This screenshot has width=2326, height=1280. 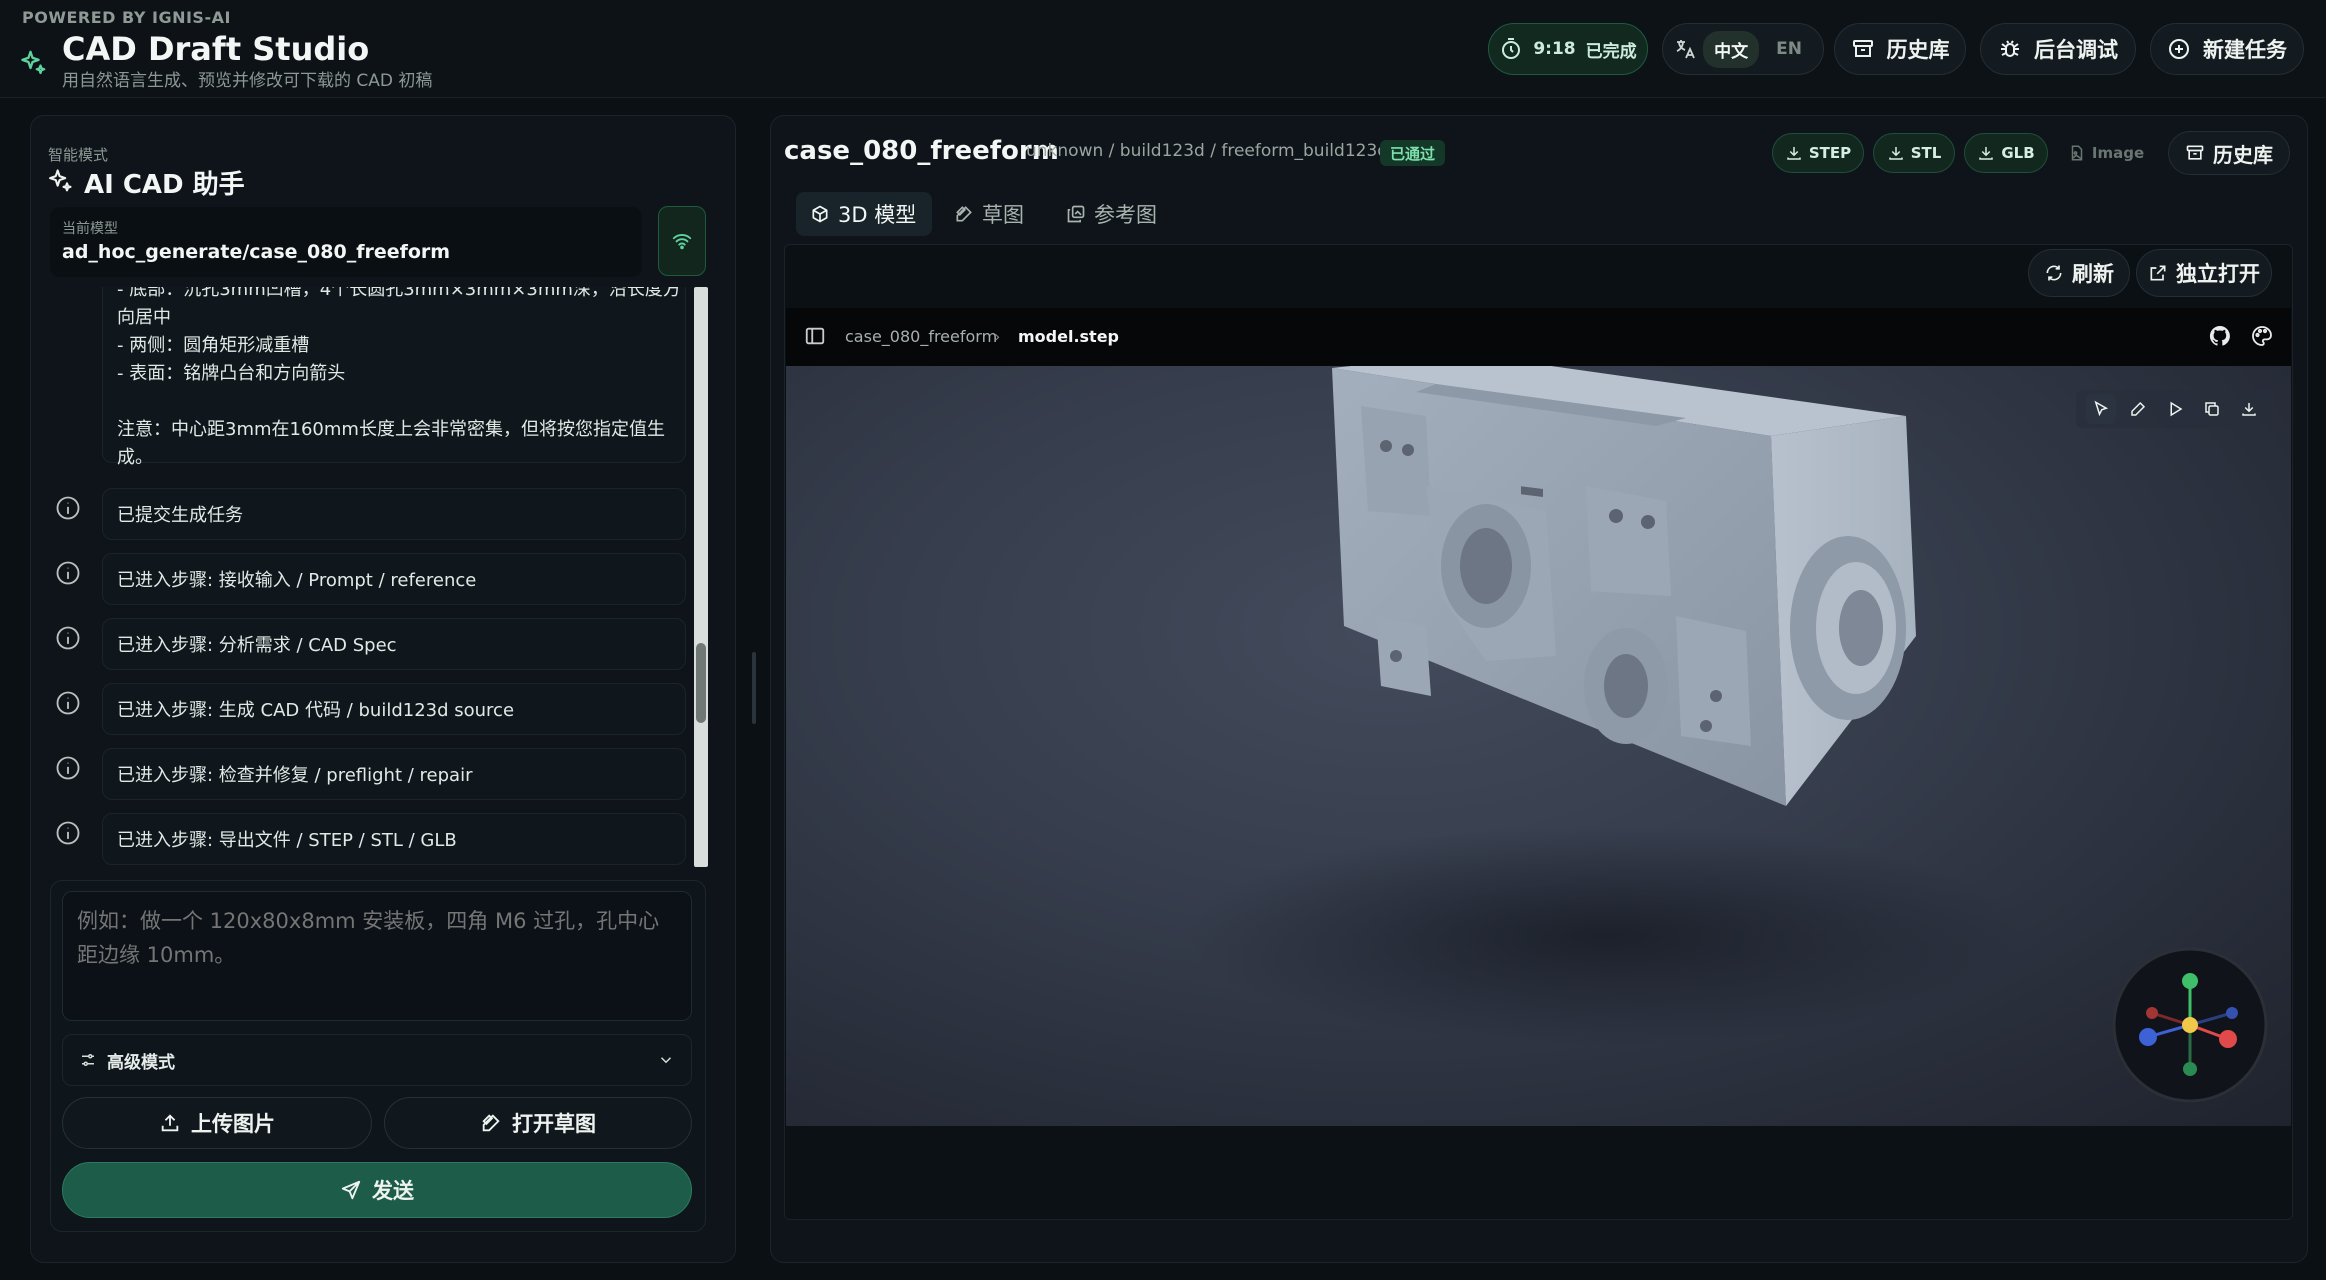 I want to click on debug-label: 后台调试, so click(x=2076, y=50).